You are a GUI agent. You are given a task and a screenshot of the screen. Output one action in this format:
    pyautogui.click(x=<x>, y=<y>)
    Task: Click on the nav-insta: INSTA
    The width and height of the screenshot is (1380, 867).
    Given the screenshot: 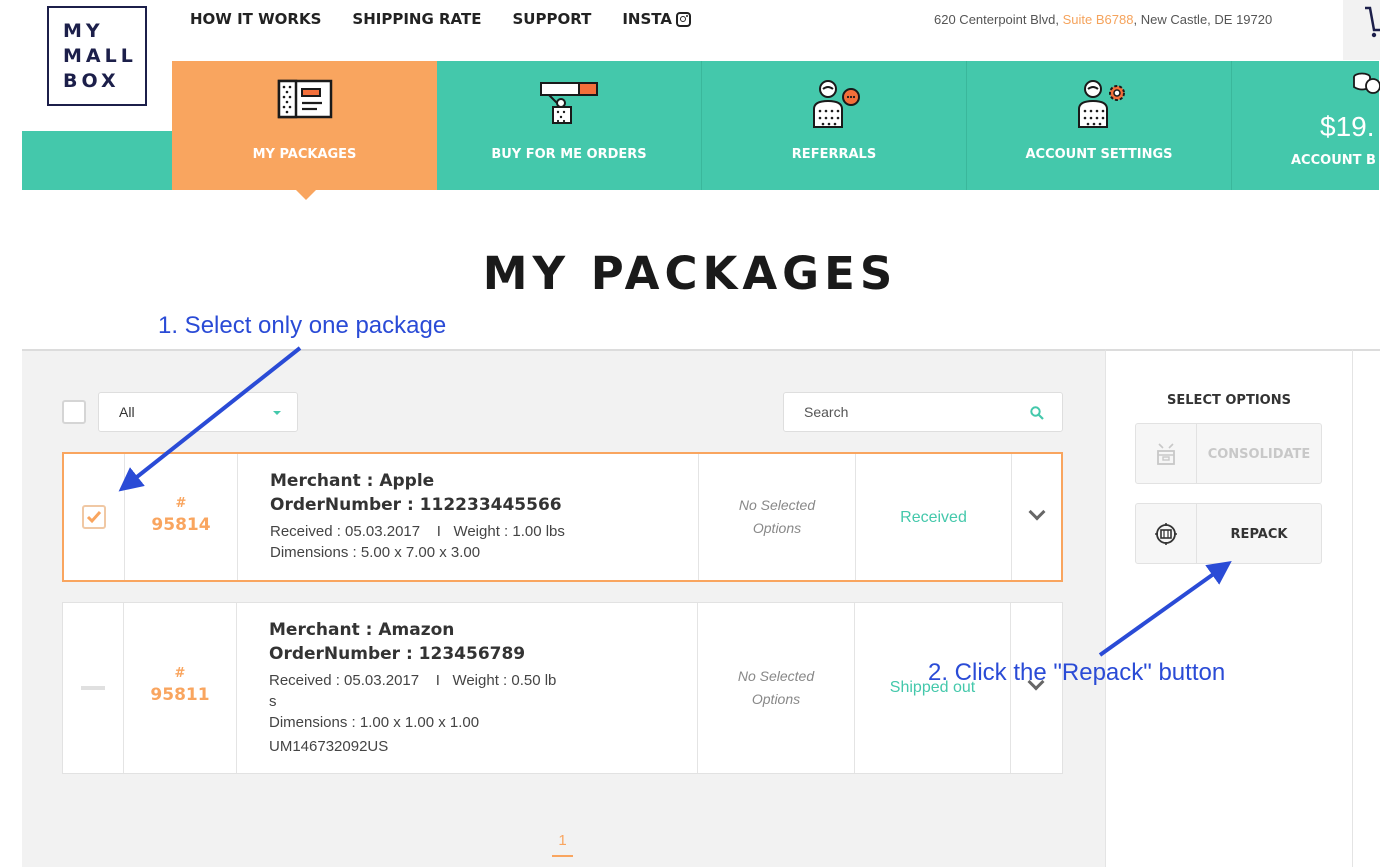 What is the action you would take?
    pyautogui.click(x=656, y=19)
    